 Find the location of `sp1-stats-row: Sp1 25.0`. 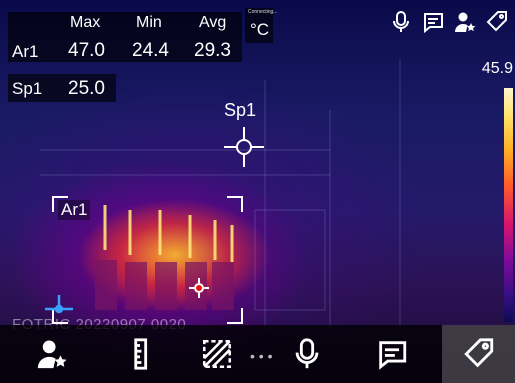

sp1-stats-row: Sp1 25.0 is located at coordinates (62, 88).